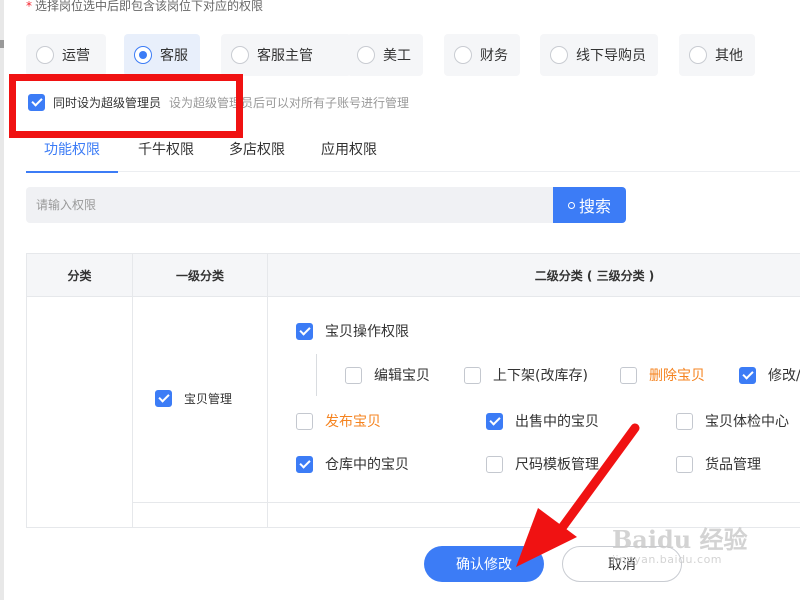 This screenshot has height=600, width=800. What do you see at coordinates (557, 465) in the screenshot?
I see `item-label: 尺码模板管理` at bounding box center [557, 465].